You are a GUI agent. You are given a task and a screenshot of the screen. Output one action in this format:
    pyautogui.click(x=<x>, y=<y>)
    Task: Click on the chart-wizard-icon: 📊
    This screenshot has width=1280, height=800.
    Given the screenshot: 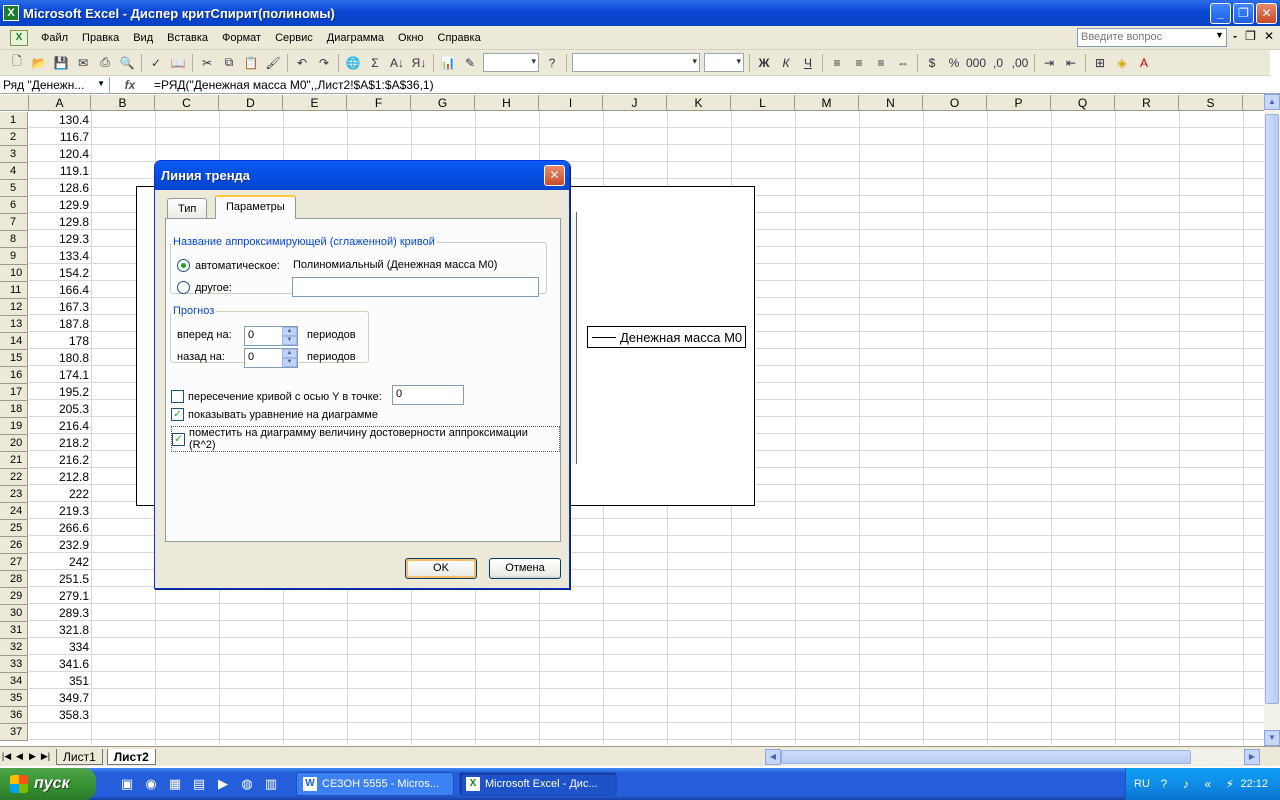 What is the action you would take?
    pyautogui.click(x=448, y=63)
    